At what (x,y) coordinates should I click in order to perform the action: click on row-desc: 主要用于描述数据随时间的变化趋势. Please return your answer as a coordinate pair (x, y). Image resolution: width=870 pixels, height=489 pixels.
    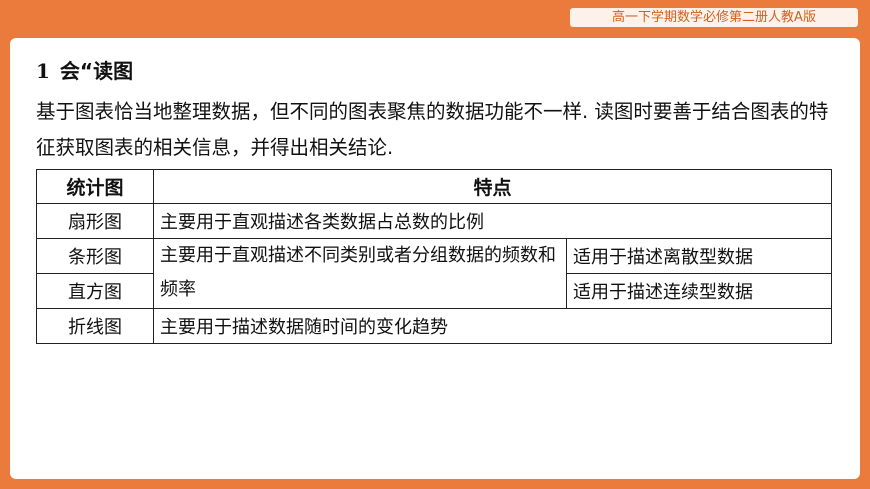
    Looking at the image, I should click on (492, 326).